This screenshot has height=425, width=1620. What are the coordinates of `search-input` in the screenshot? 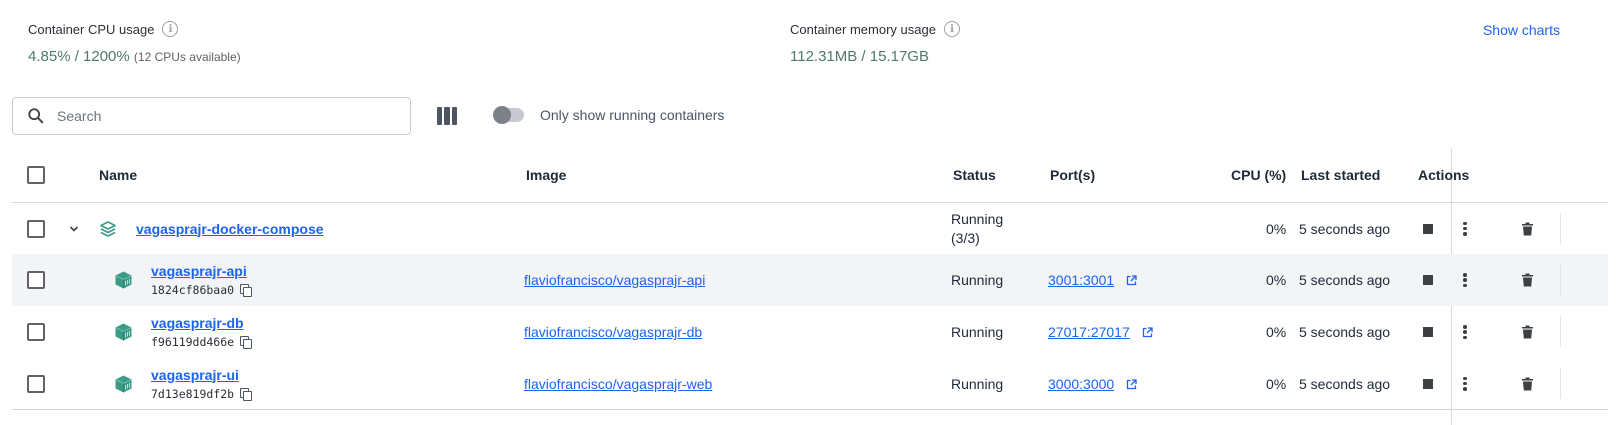 It's located at (207, 116).